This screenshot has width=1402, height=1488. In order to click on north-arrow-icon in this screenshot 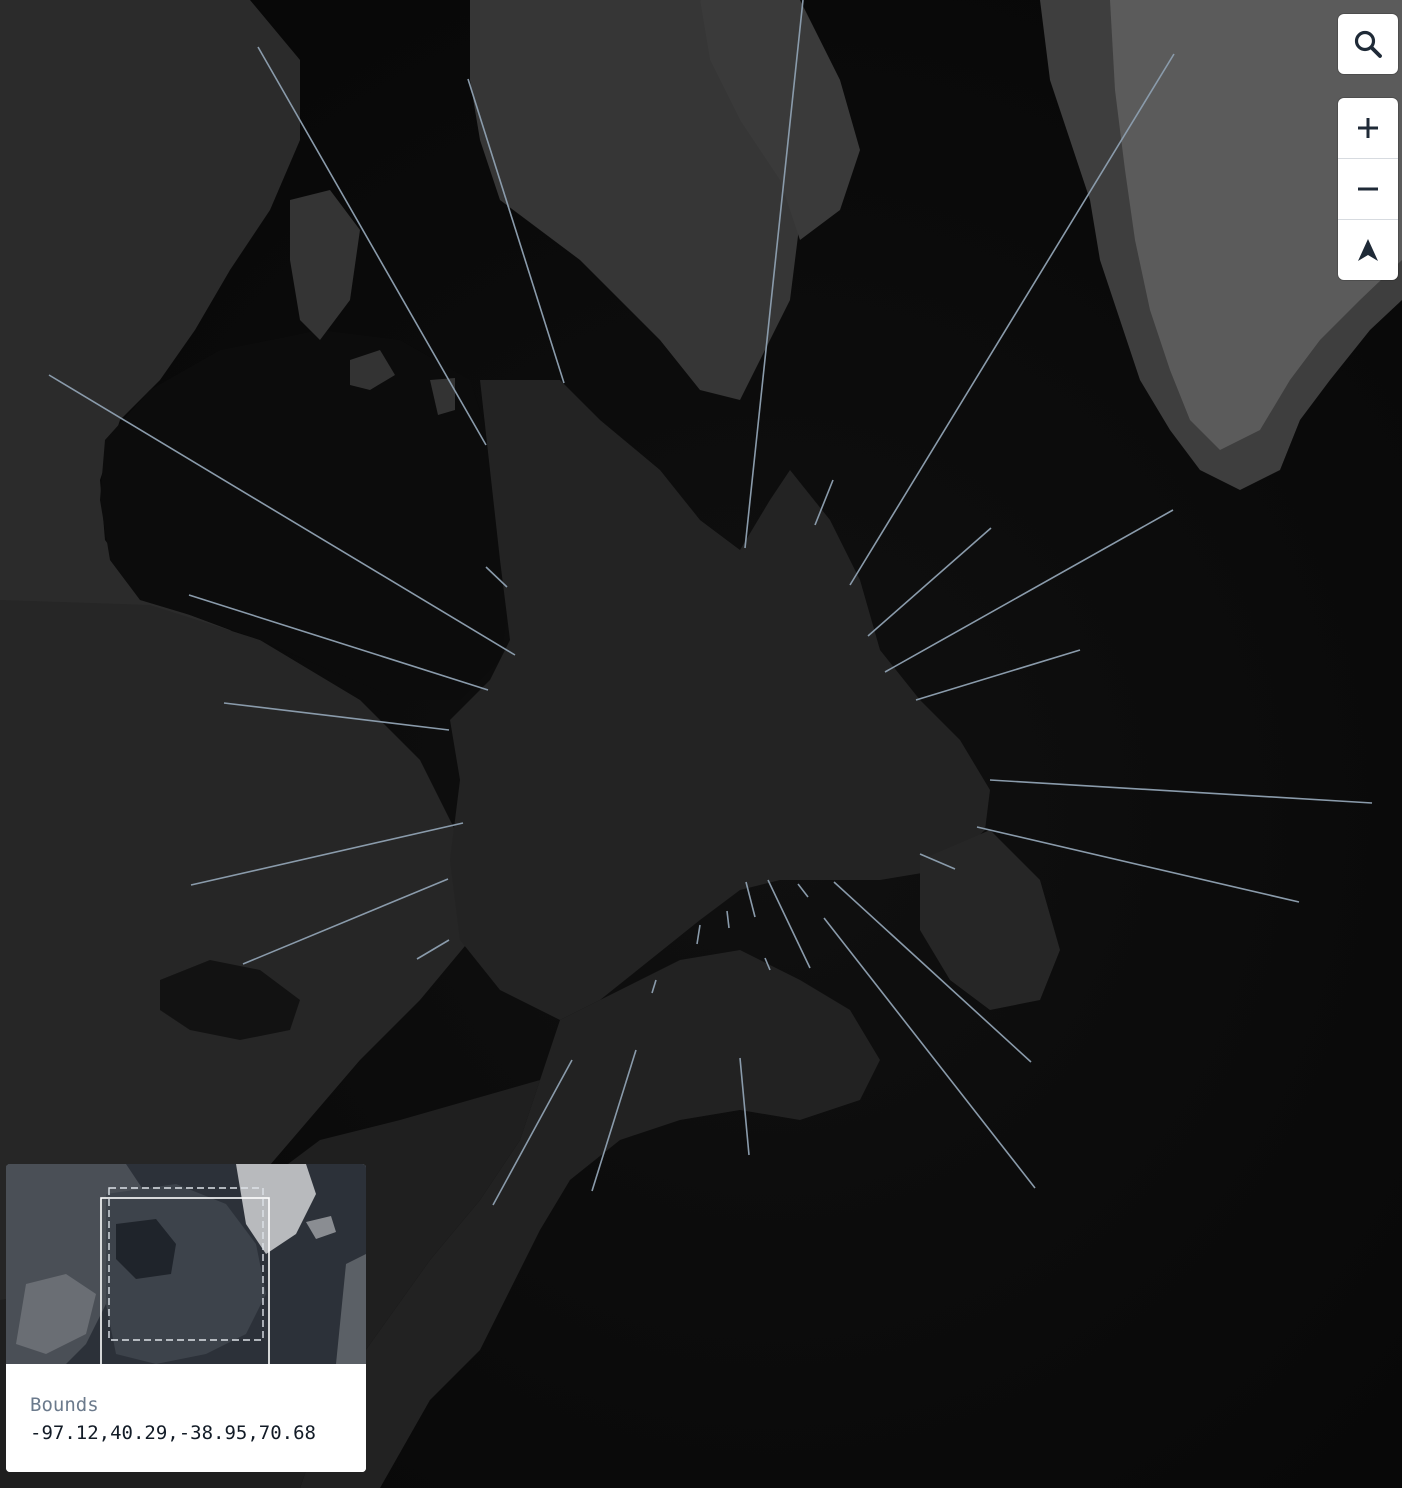, I will do `click(1368, 250)`.